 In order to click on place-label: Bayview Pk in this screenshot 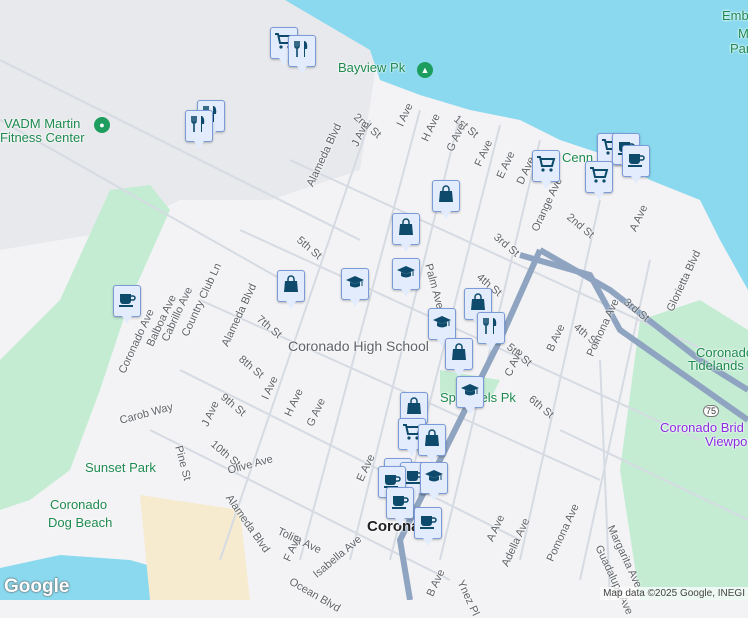, I will do `click(372, 67)`.